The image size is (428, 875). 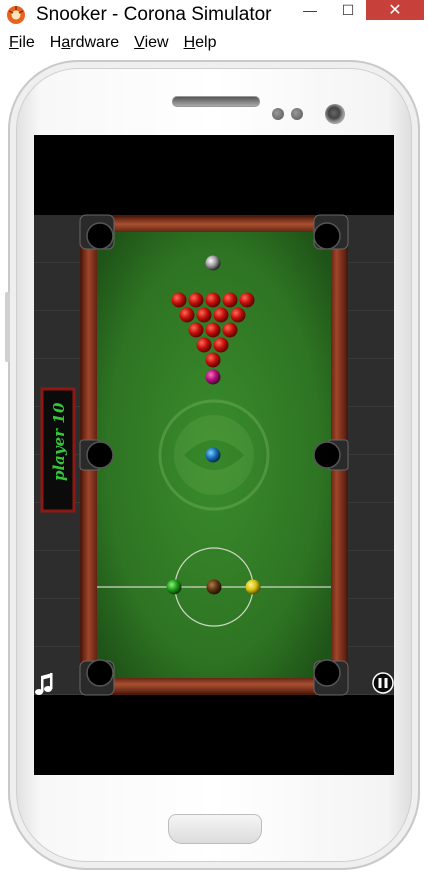 I want to click on menu-view: View, so click(x=146, y=43).